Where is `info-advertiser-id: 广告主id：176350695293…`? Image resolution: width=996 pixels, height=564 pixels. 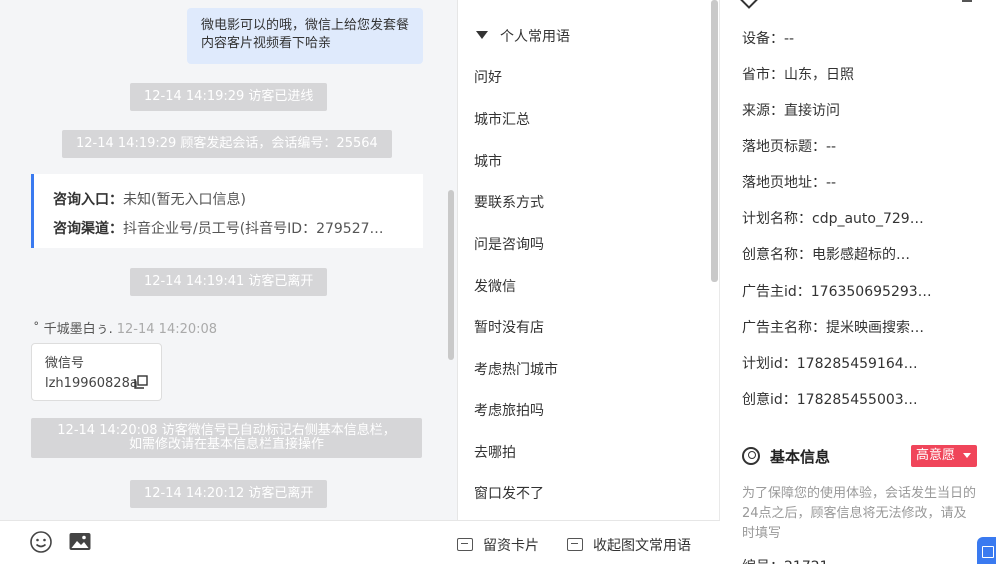 info-advertiser-id: 广告主id：176350695293… is located at coordinates (837, 292).